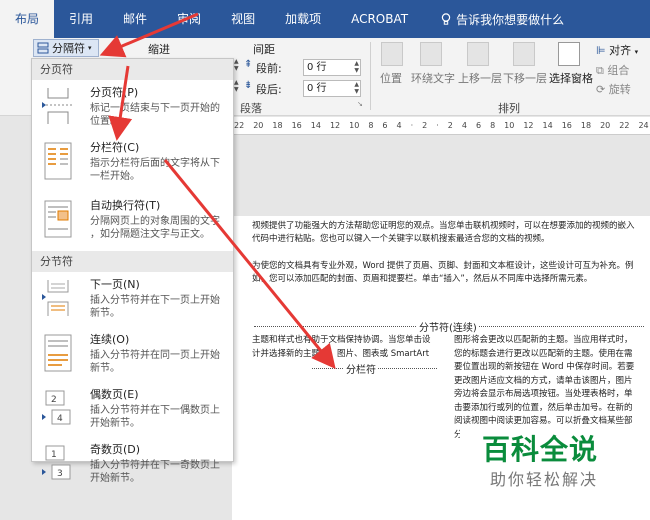 This screenshot has height=520, width=650. I want to click on selection-pane-icon, so click(569, 54).